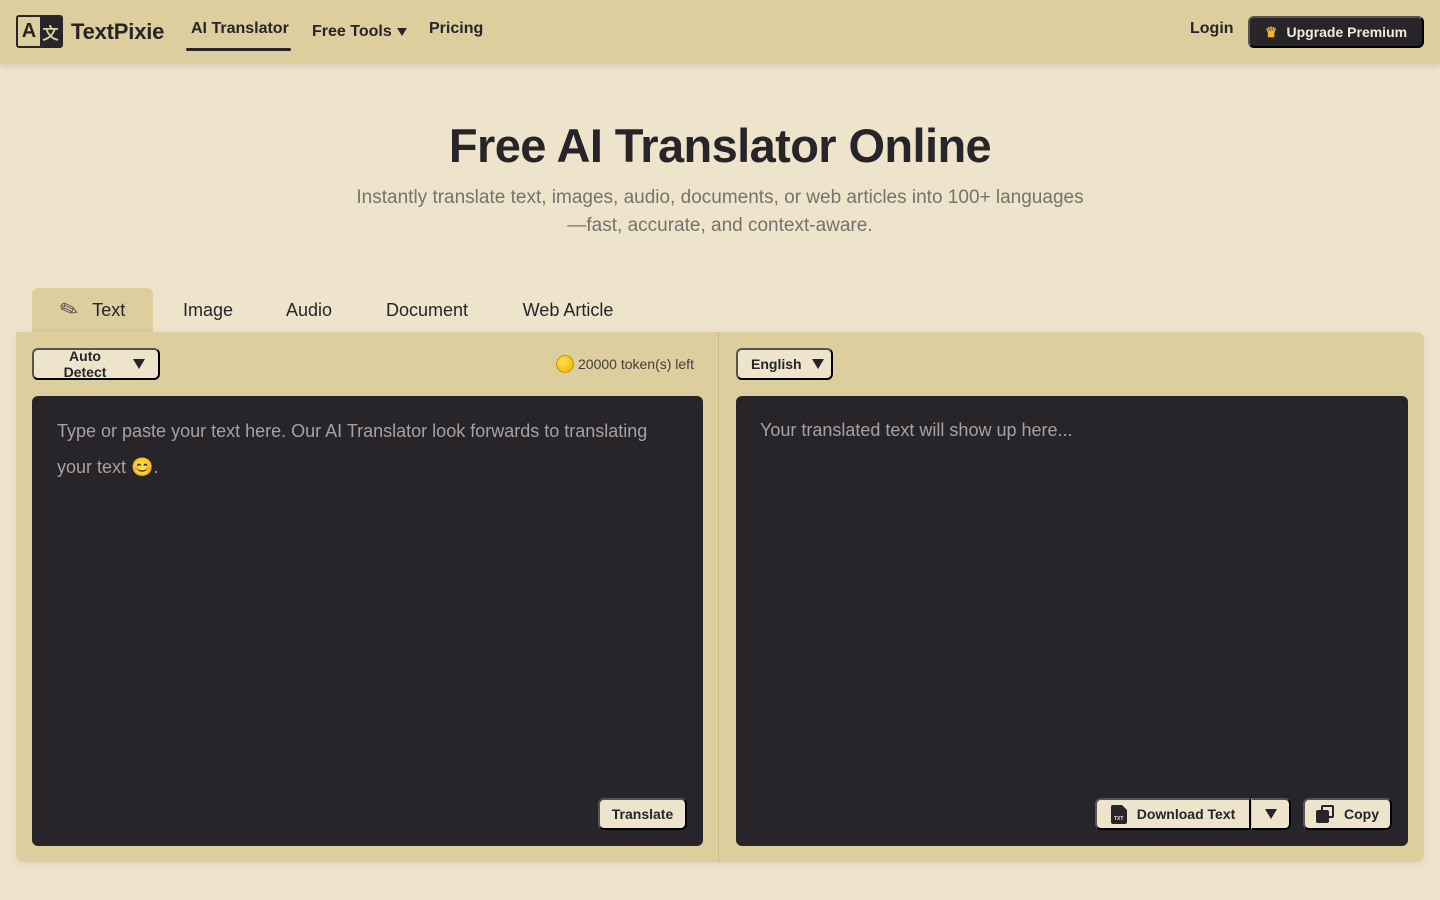 The width and height of the screenshot is (1440, 900). I want to click on source-language-select: Auto Detect, so click(96, 364).